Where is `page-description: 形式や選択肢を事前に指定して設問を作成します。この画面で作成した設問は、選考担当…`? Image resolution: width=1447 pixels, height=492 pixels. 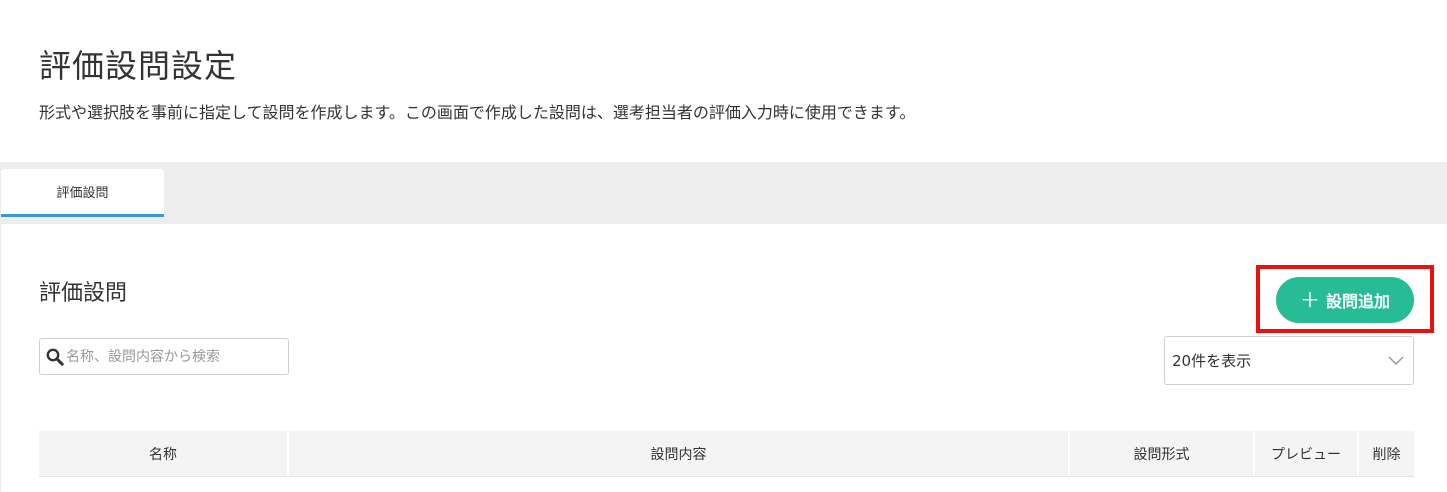
page-description: 形式や選択肢を事前に指定して設問を作成します。この画面で作成した設問は、選考担当… is located at coordinates (477, 112).